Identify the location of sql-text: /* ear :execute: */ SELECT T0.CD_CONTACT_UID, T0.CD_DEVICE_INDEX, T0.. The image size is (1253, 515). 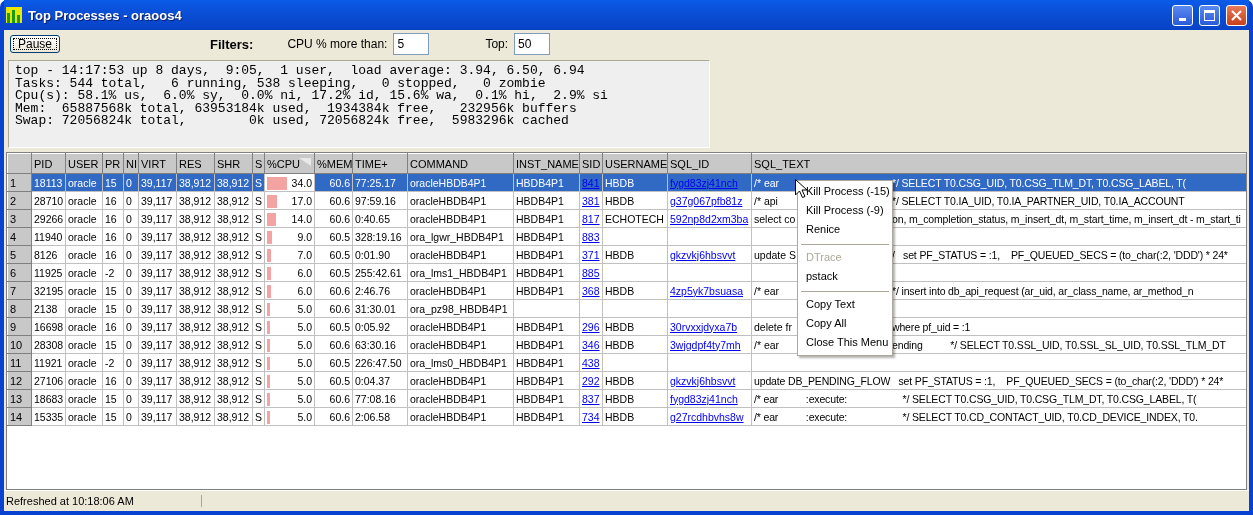
(976, 416).